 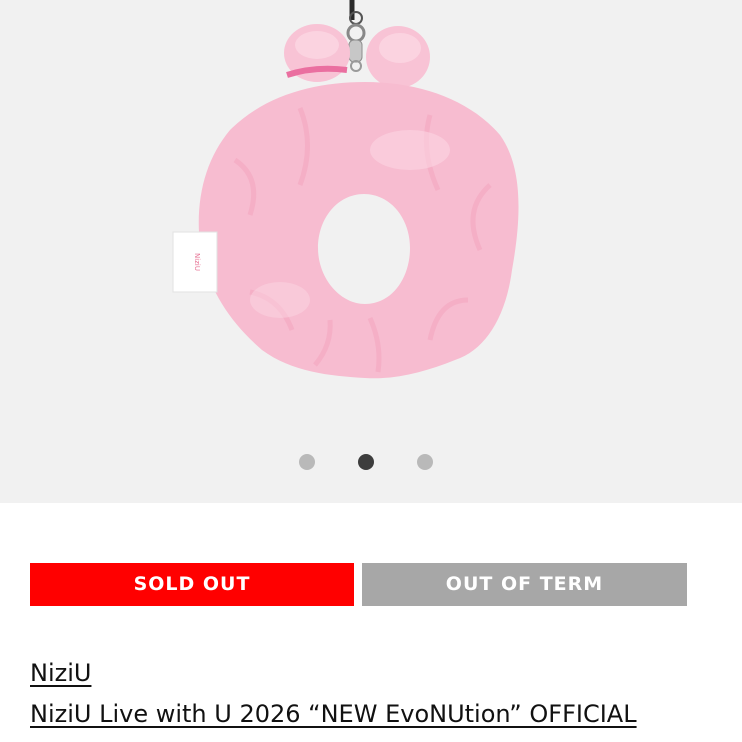 What do you see at coordinates (60, 673) in the screenshot?
I see `artist-link: NiziU` at bounding box center [60, 673].